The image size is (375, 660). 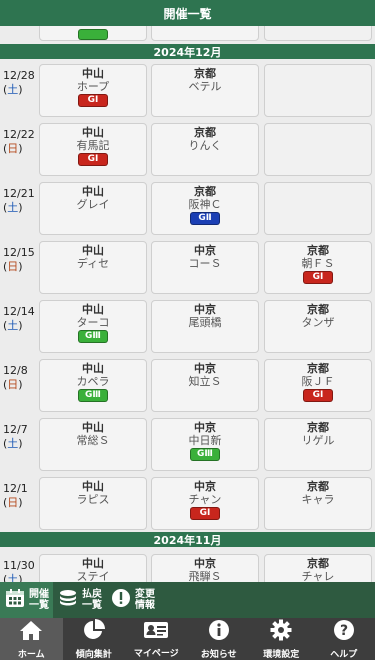 I want to click on race-card: 京都 りんく, so click(x=205, y=149).